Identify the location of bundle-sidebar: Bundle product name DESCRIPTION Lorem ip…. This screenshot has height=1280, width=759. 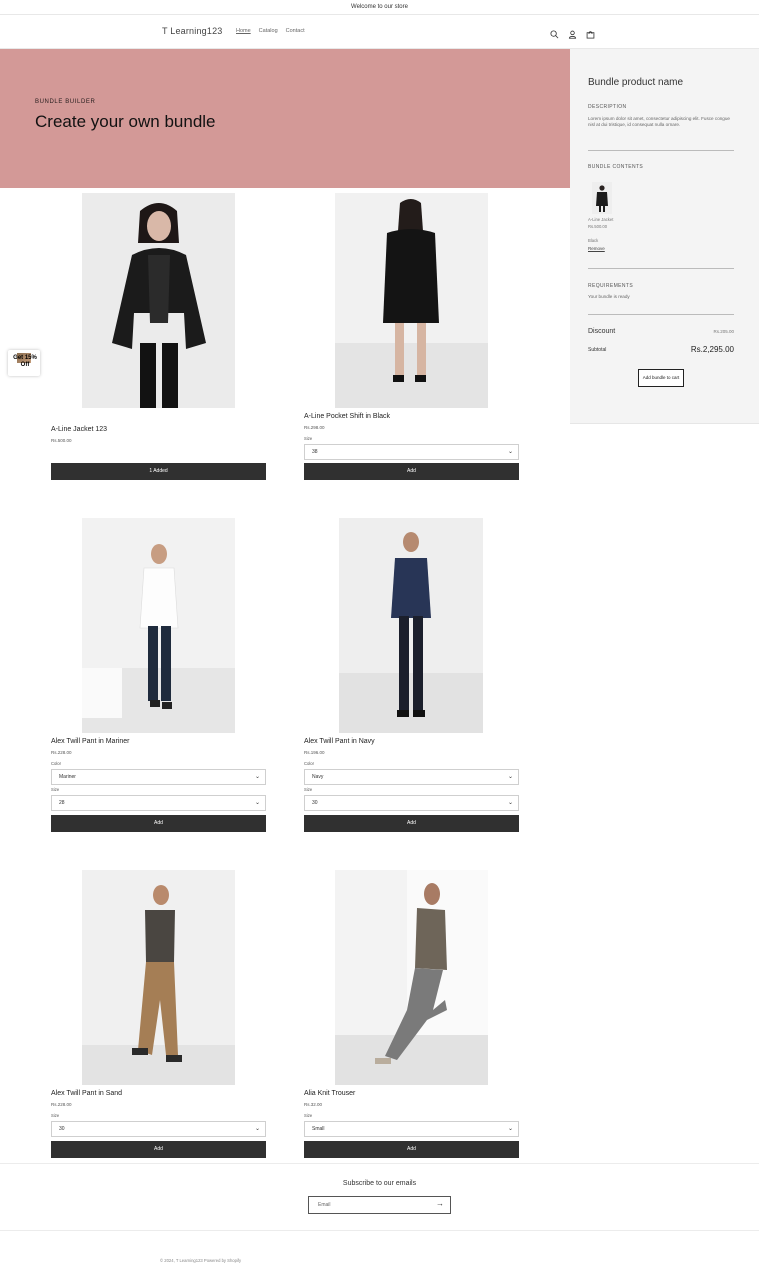
(664, 236).